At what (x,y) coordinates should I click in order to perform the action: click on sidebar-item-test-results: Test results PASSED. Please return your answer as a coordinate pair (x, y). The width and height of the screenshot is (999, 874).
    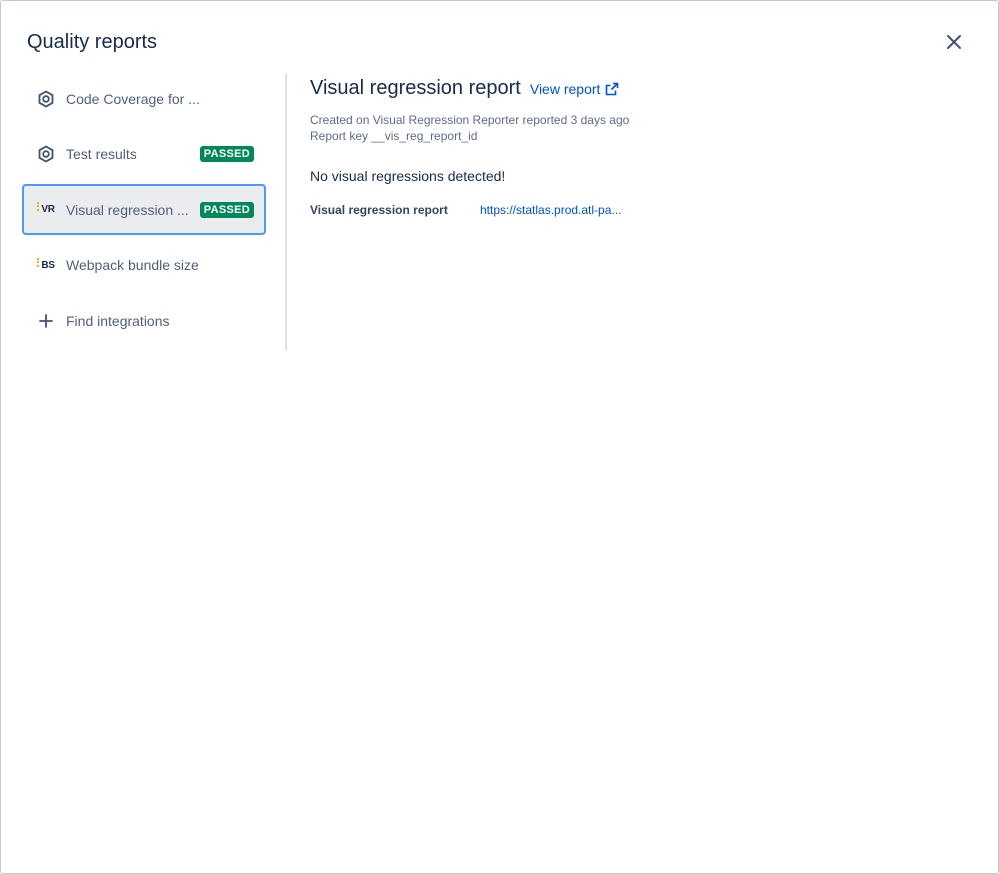
    Looking at the image, I should click on (144, 154).